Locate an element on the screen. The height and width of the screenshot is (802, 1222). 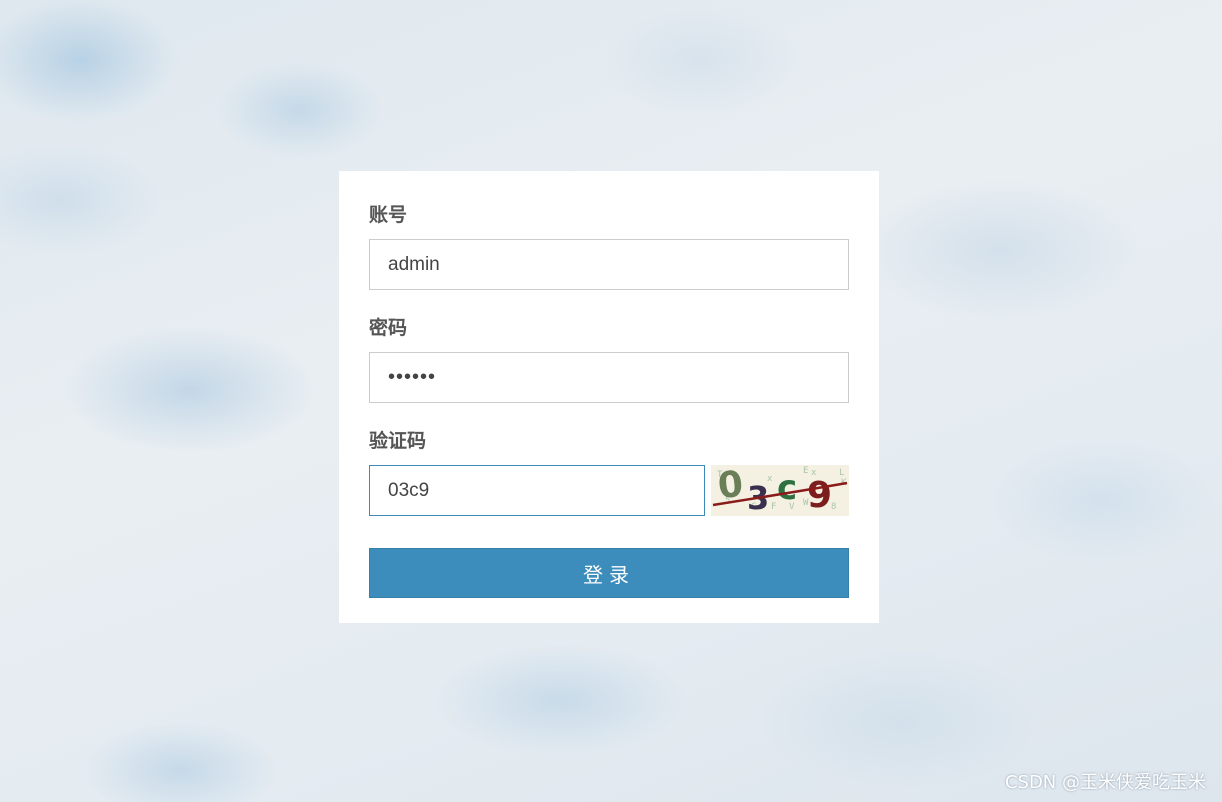
password-input is located at coordinates (609, 377).